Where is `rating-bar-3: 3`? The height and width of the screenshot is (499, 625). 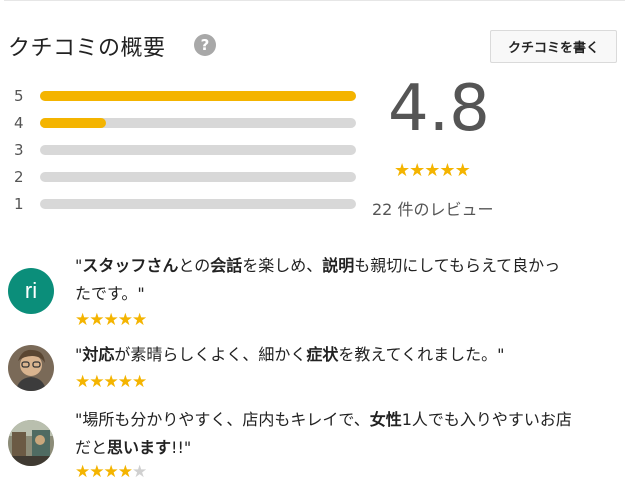
rating-bar-3: 3 is located at coordinates (185, 150).